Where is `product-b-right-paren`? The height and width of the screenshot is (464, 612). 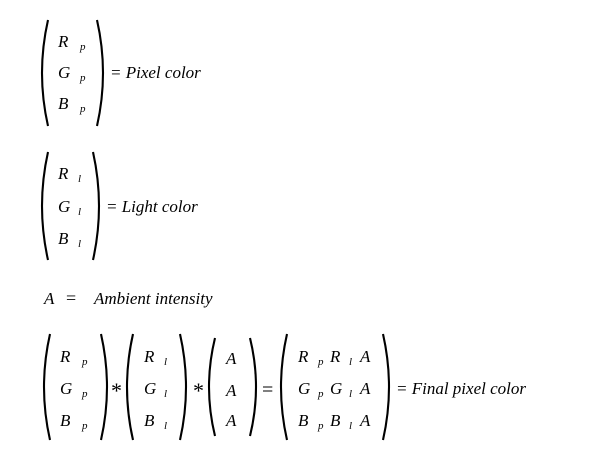 product-b-right-paren is located at coordinates (183, 387).